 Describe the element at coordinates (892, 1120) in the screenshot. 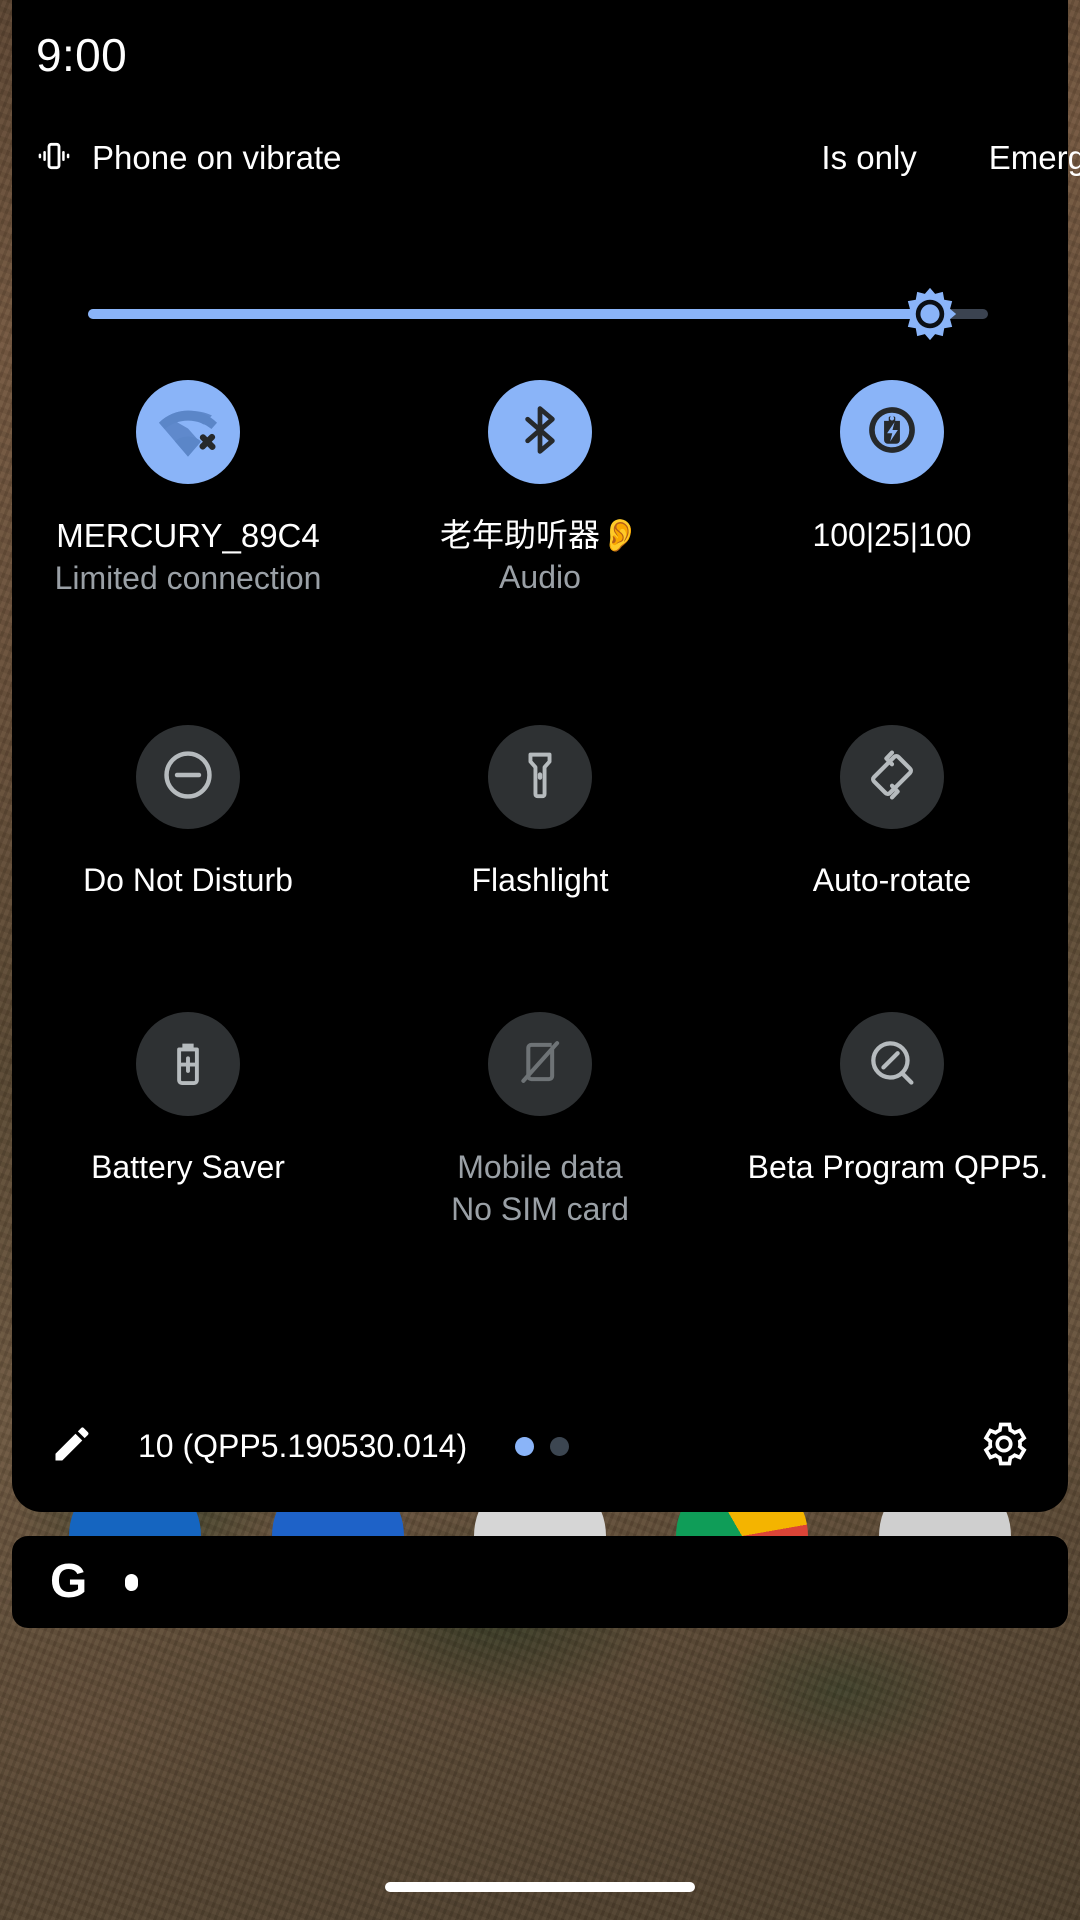

I see `tile-beta-program: Beta Program QPP5.` at that location.